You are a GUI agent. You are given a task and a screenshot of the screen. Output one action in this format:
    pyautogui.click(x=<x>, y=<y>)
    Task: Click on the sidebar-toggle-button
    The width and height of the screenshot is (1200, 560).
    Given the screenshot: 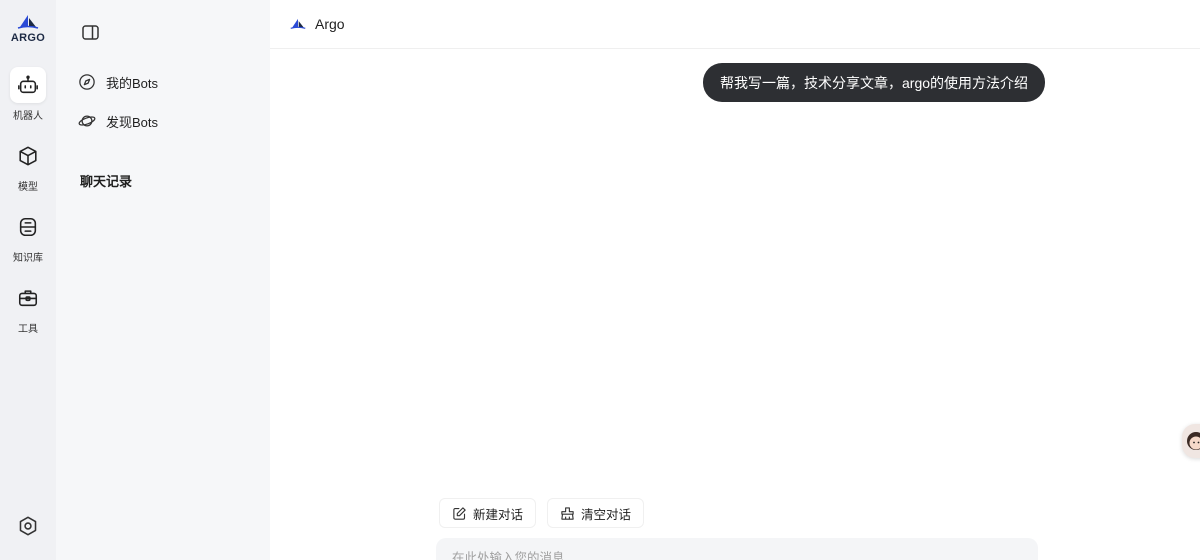 What is the action you would take?
    pyautogui.click(x=90, y=32)
    